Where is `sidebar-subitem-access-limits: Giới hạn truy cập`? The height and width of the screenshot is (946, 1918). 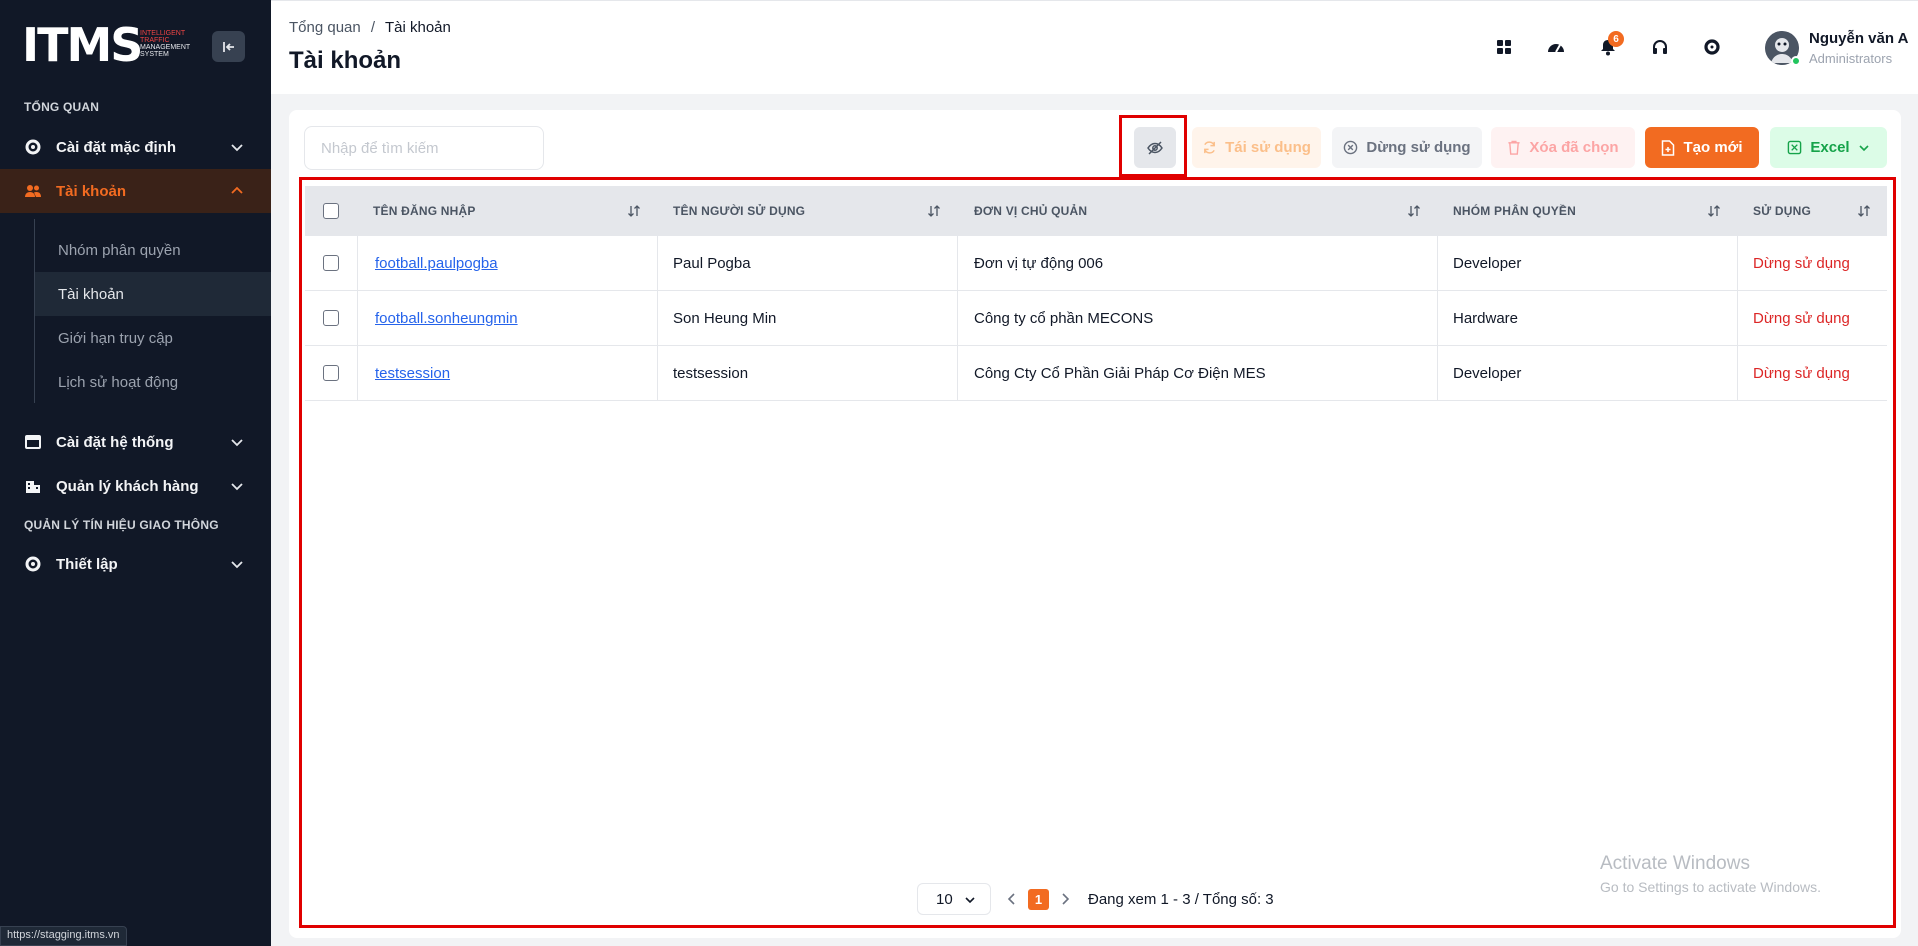
sidebar-subitem-access-limits: Giới hạn truy cập is located at coordinates (153, 338).